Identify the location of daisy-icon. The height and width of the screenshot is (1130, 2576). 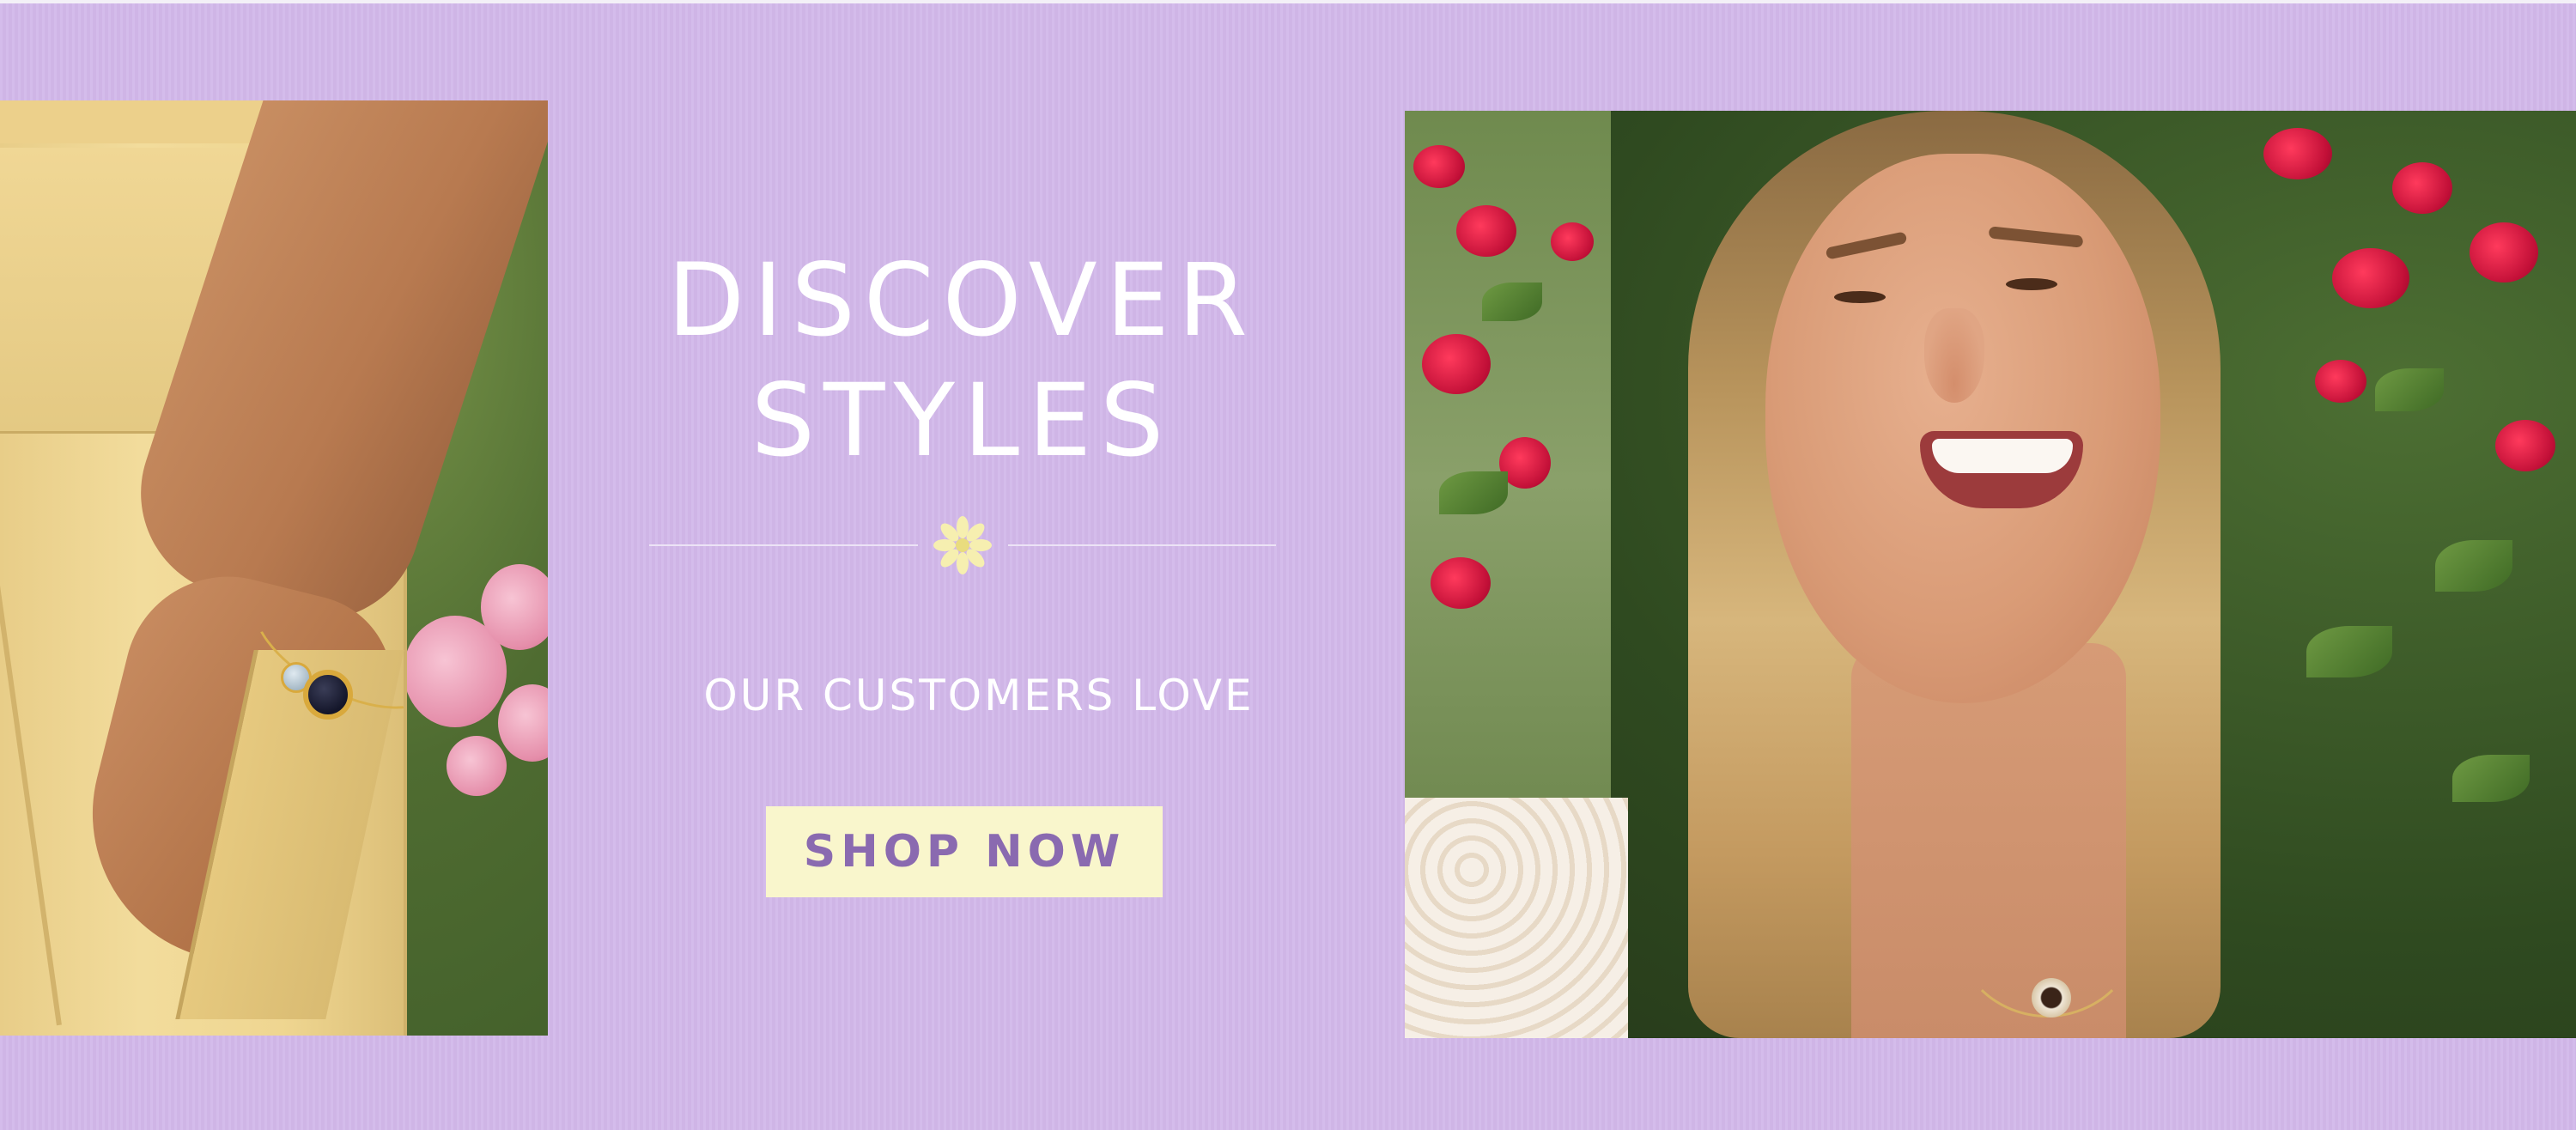
(962, 545).